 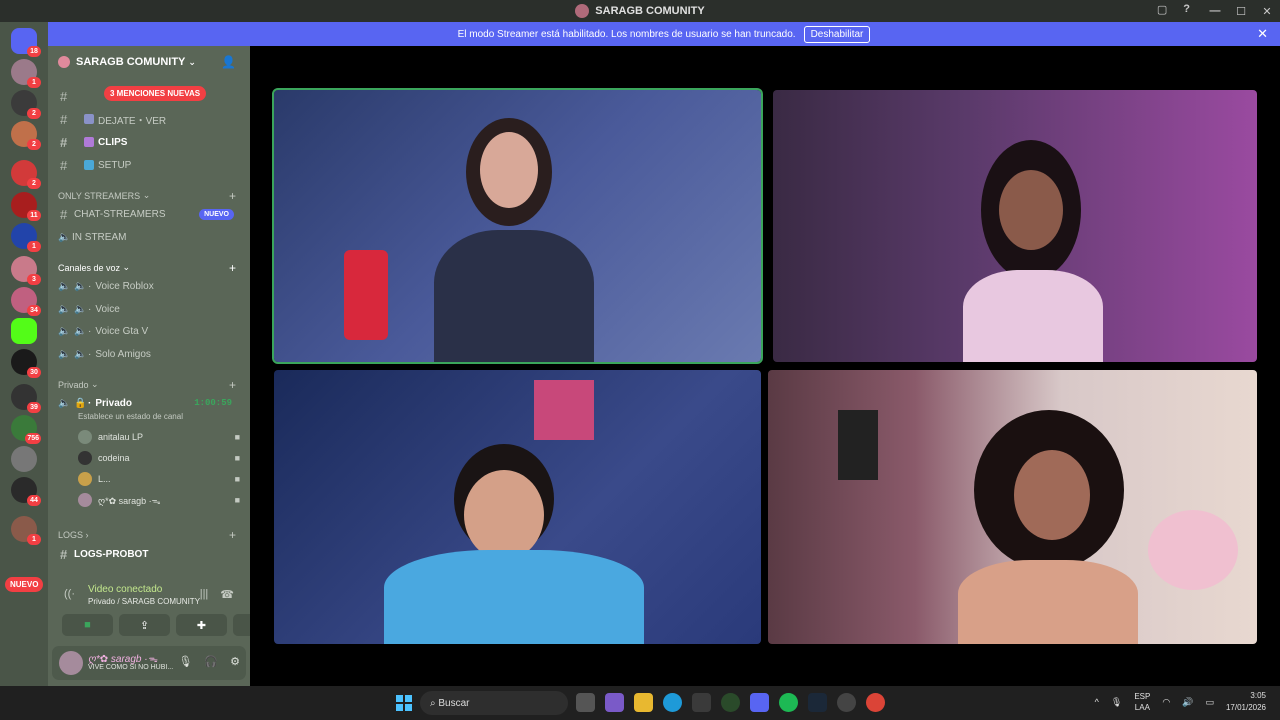 What do you see at coordinates (1097, 702) in the screenshot?
I see `chevron-up-icon: ^` at bounding box center [1097, 702].